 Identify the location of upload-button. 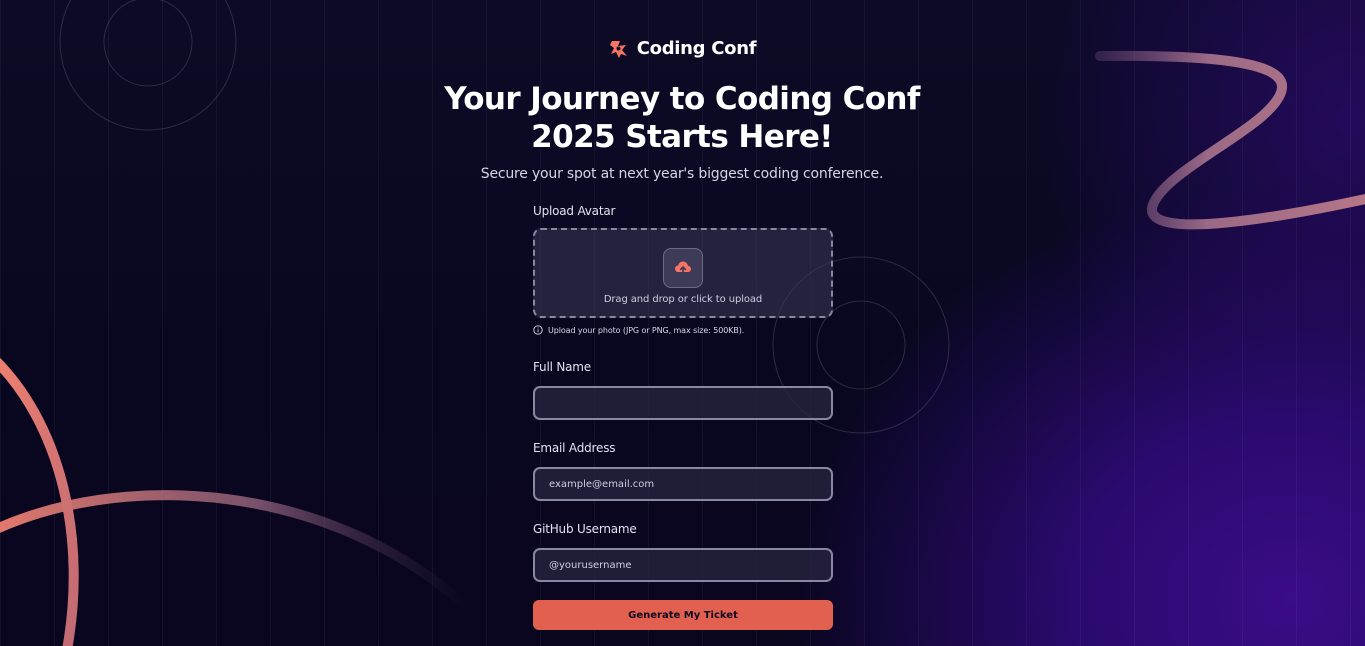
(683, 267).